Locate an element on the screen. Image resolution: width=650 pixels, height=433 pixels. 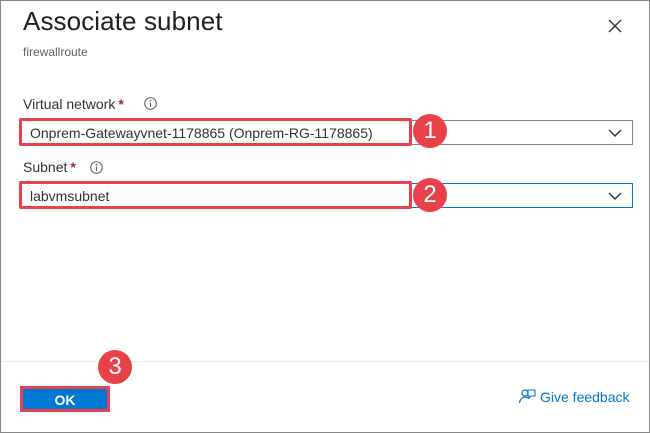
ok-button: OK is located at coordinates (65, 399).